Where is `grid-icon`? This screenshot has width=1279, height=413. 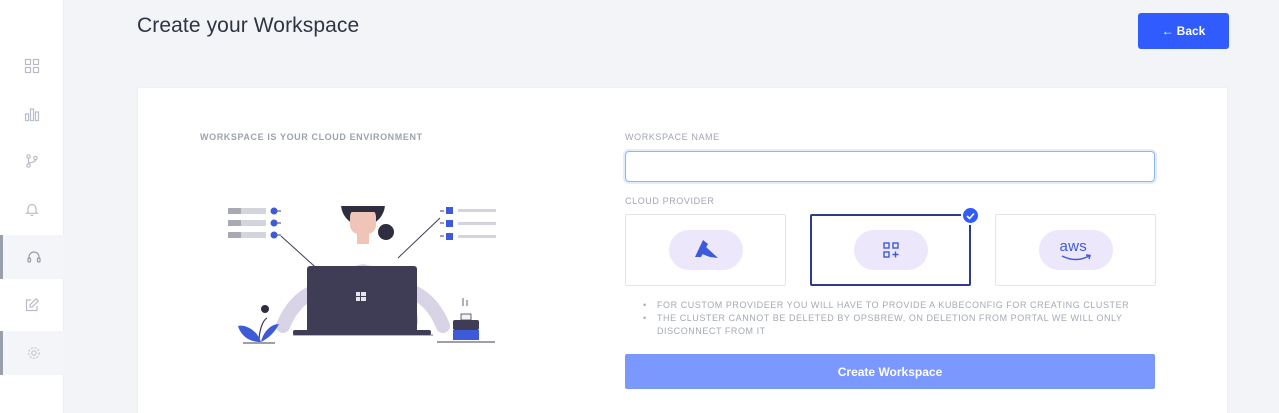 grid-icon is located at coordinates (32, 66).